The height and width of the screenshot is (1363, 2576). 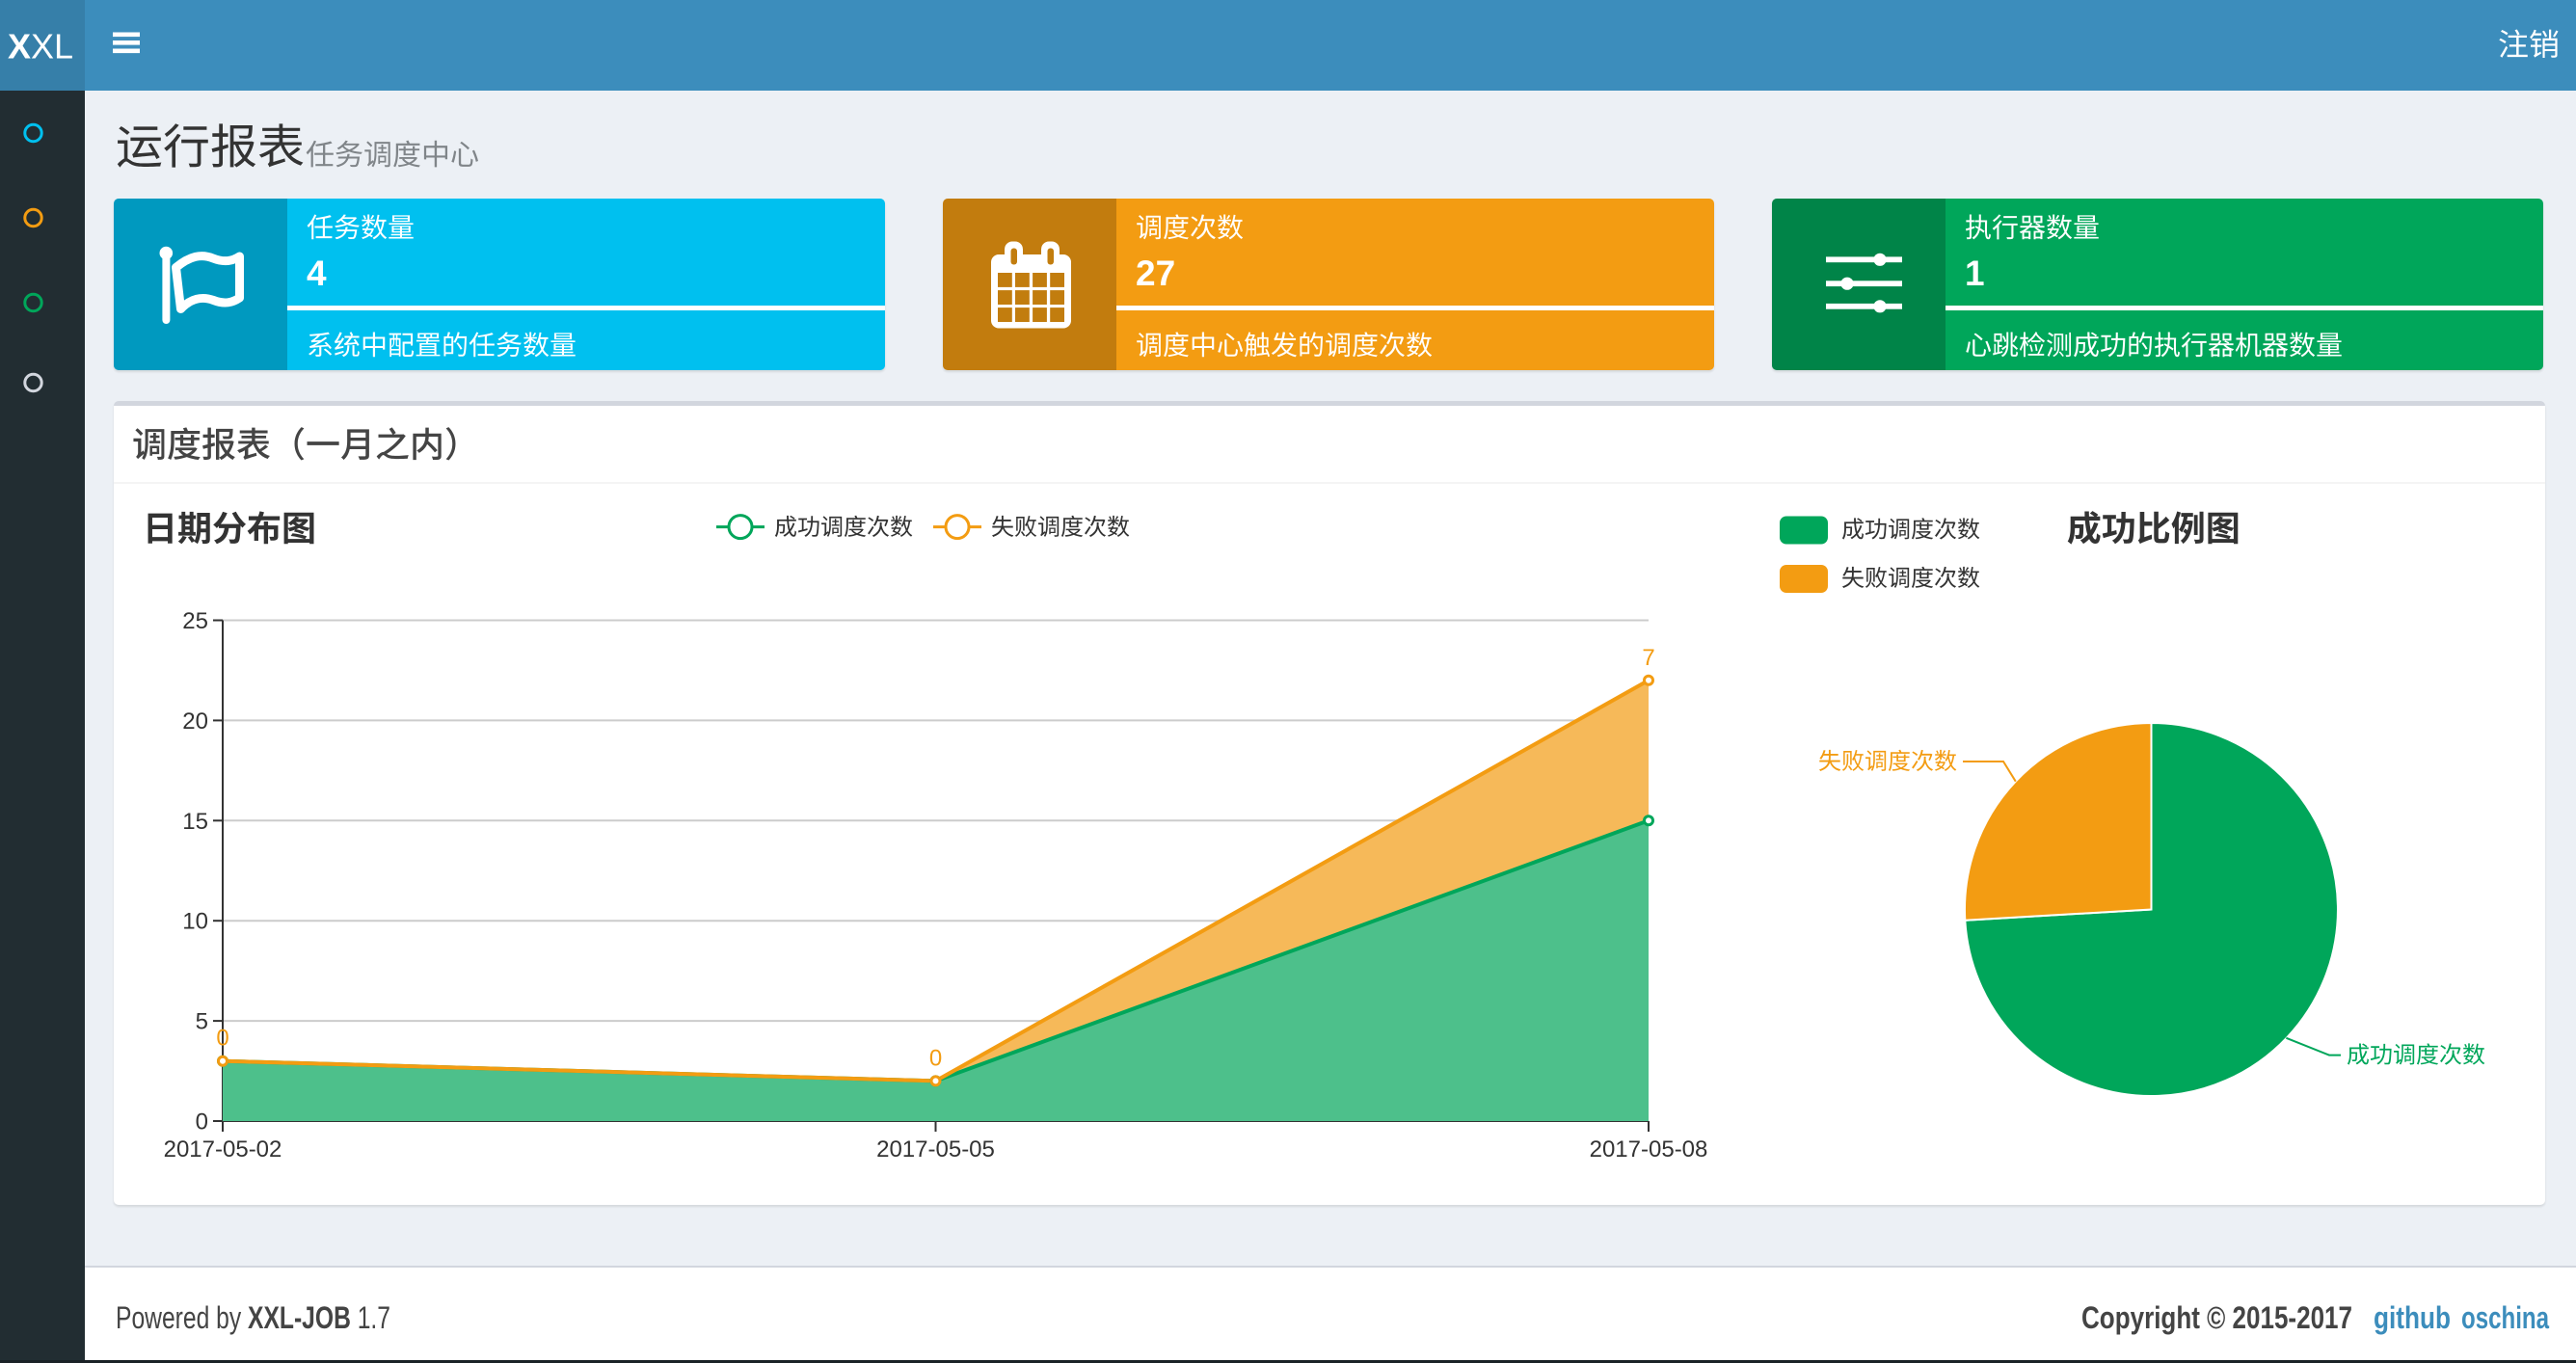 What do you see at coordinates (1155, 273) in the screenshot?
I see `svg-text: 27` at bounding box center [1155, 273].